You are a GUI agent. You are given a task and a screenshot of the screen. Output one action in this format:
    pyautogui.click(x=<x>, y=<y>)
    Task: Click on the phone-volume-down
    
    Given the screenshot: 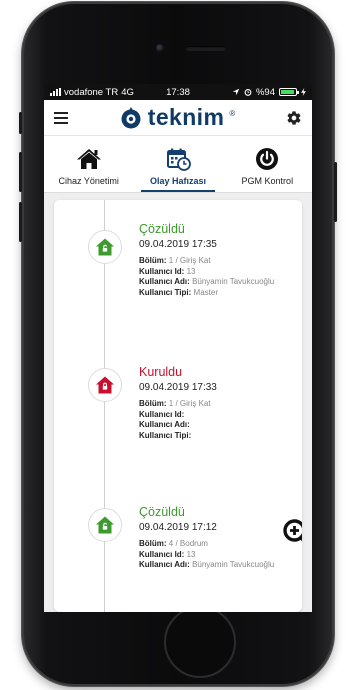 What is the action you would take?
    pyautogui.click(x=20, y=222)
    